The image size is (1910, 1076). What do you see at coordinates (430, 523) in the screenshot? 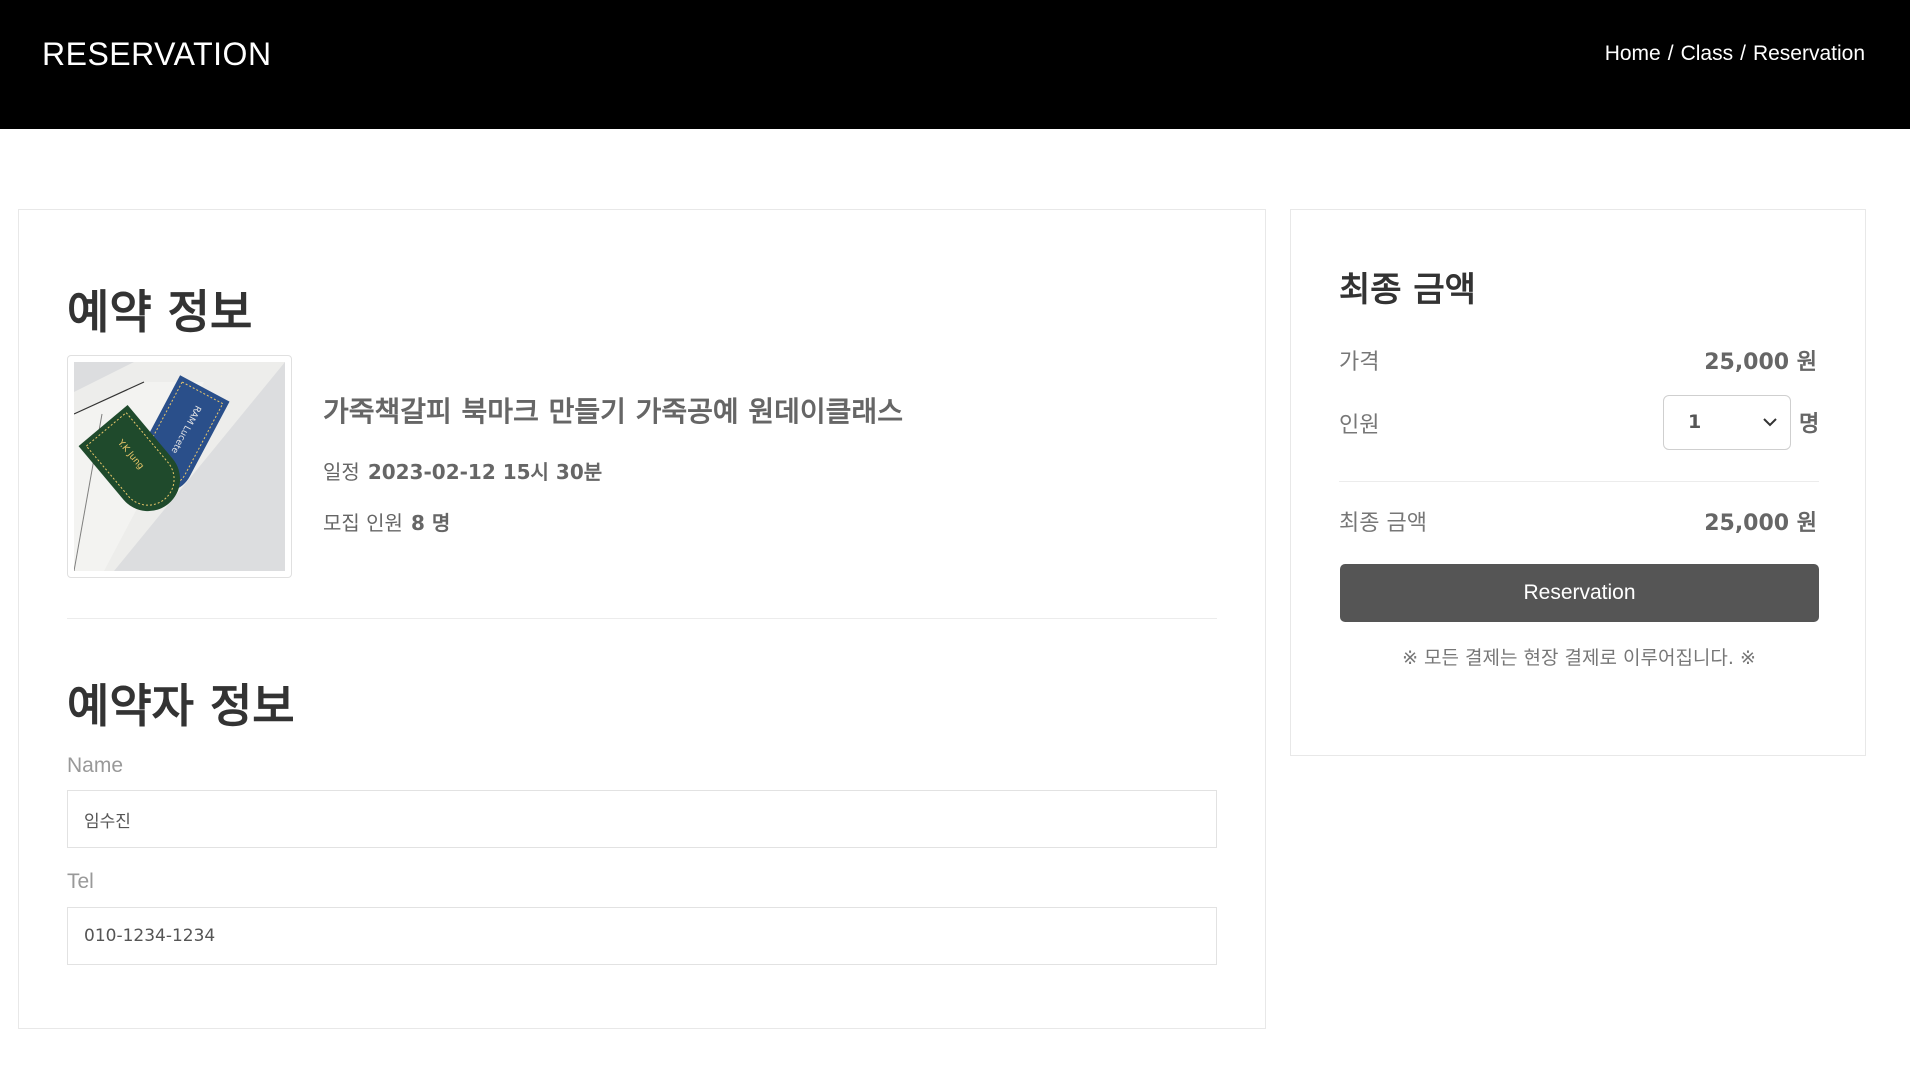
I see `capacity-value: 8 명` at bounding box center [430, 523].